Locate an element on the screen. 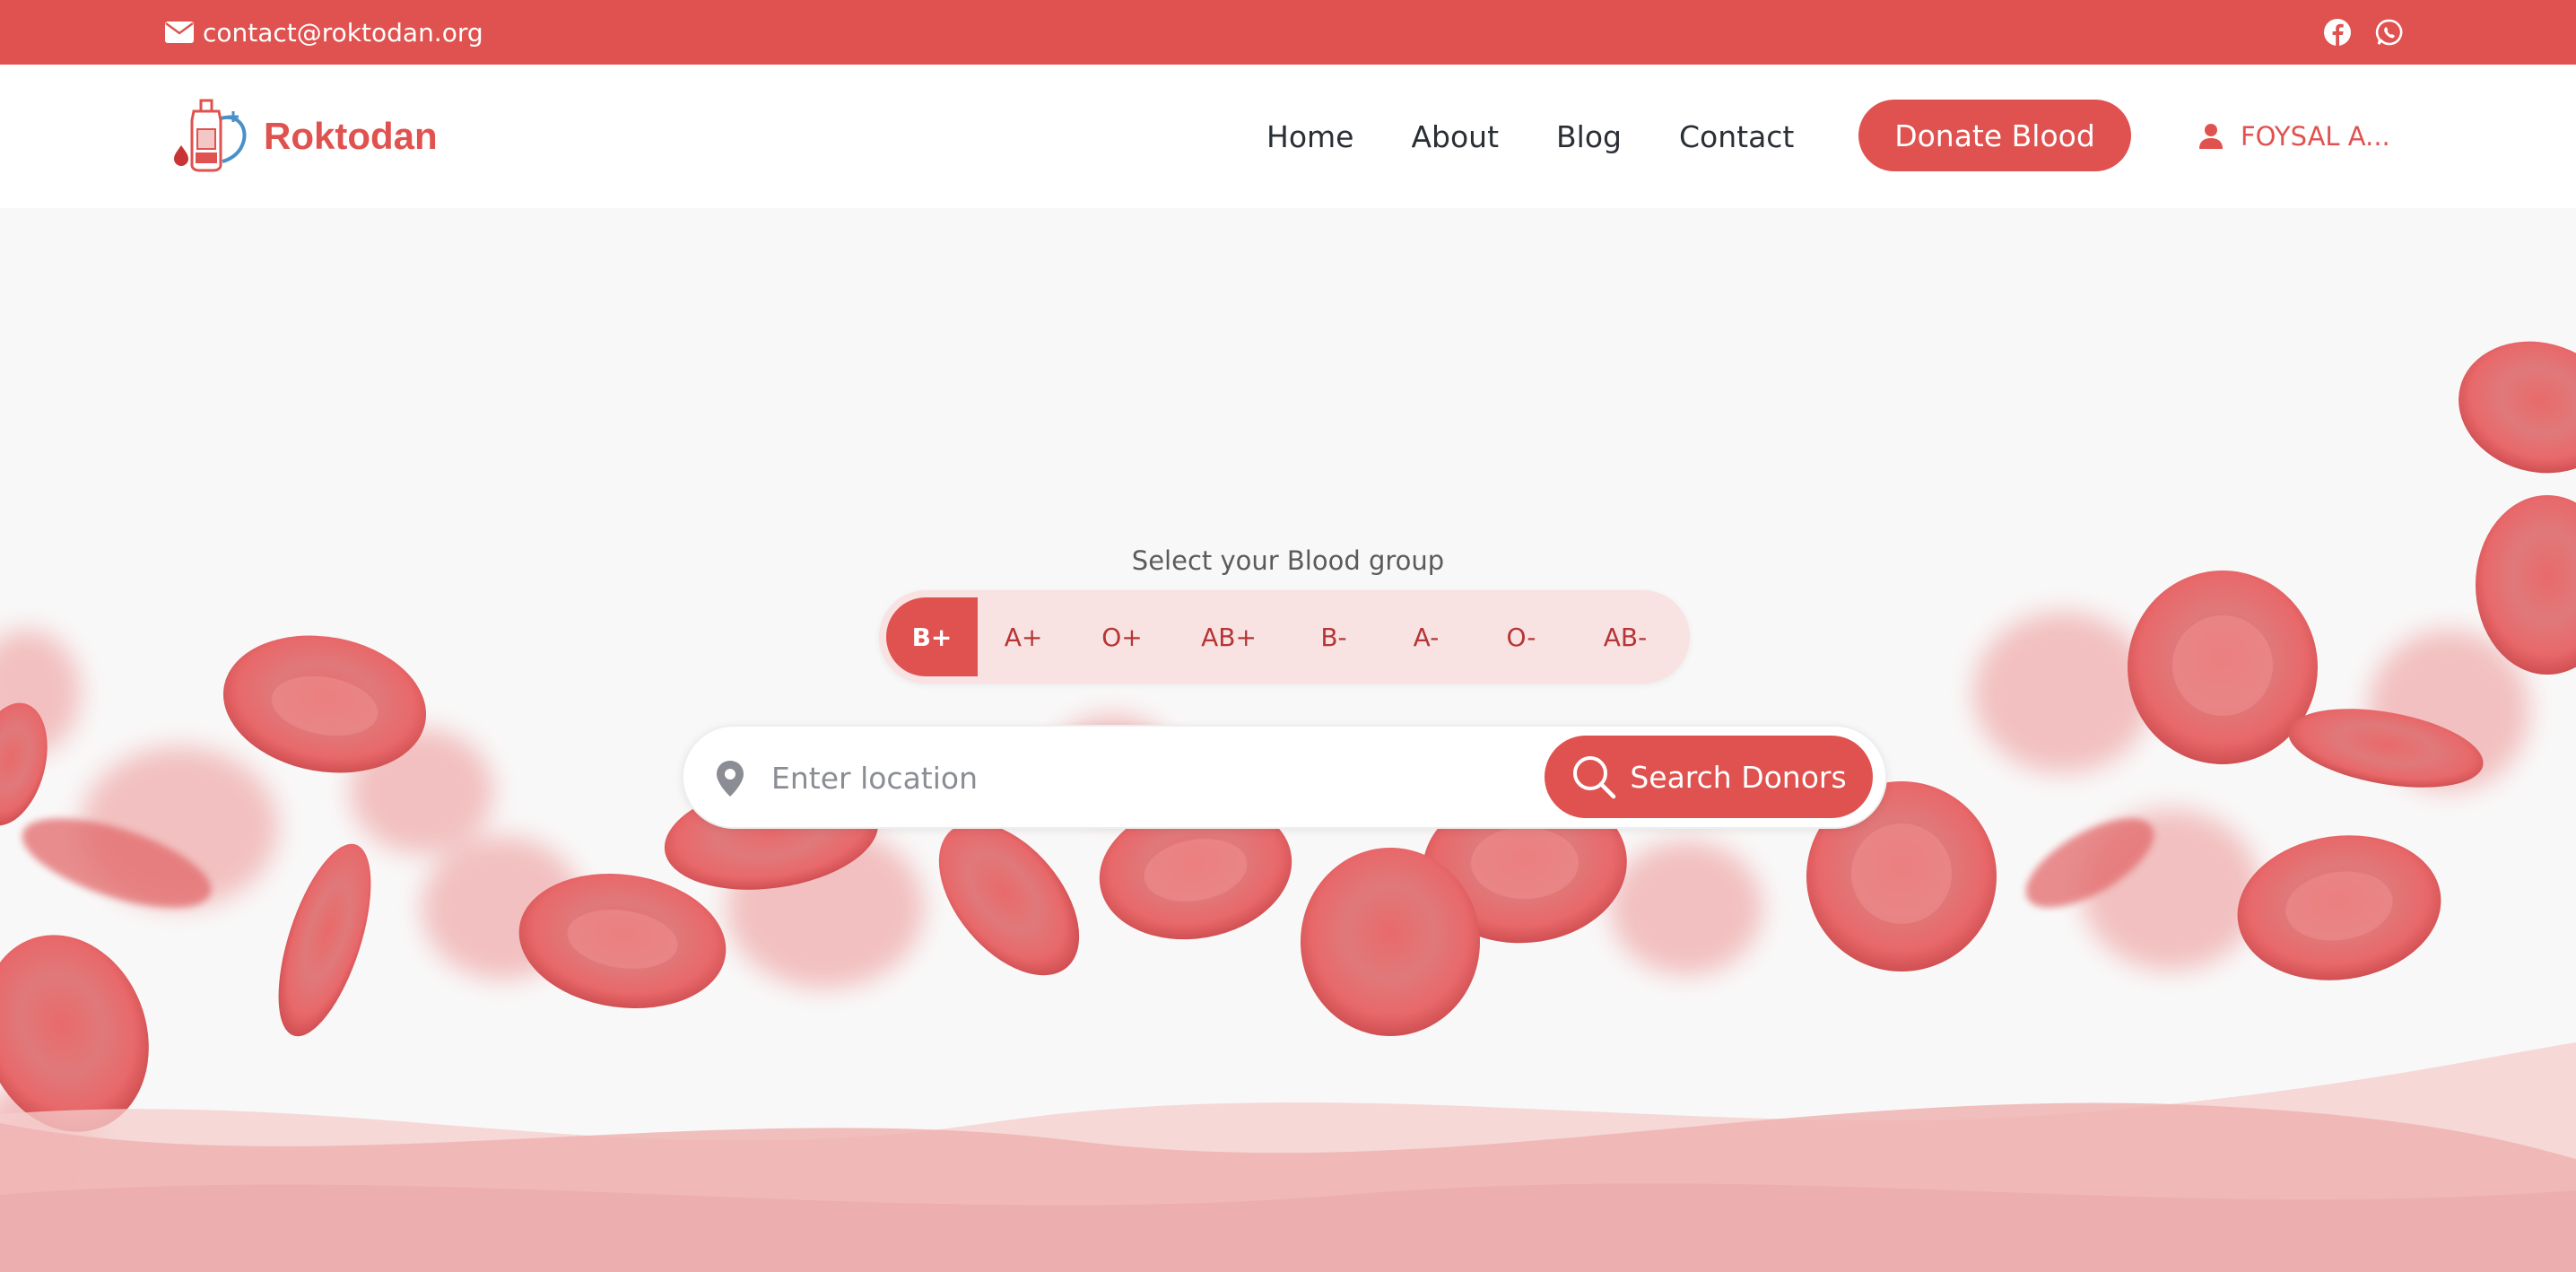 The height and width of the screenshot is (1272, 2576). user-icon is located at coordinates (2211, 136).